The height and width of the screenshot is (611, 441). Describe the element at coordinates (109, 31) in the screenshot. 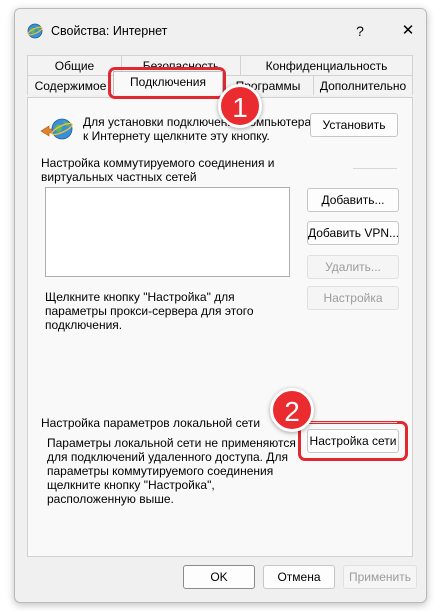

I see `window-title: Свойства: Интернет` at that location.